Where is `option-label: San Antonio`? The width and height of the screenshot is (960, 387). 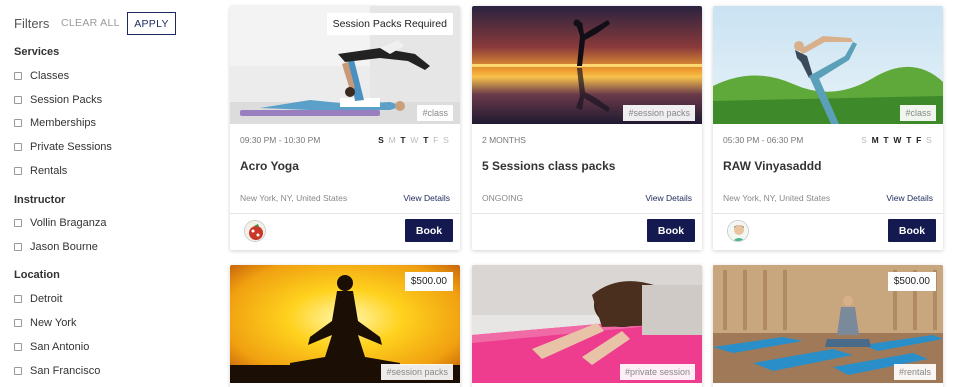
option-label: San Antonio is located at coordinates (60, 347).